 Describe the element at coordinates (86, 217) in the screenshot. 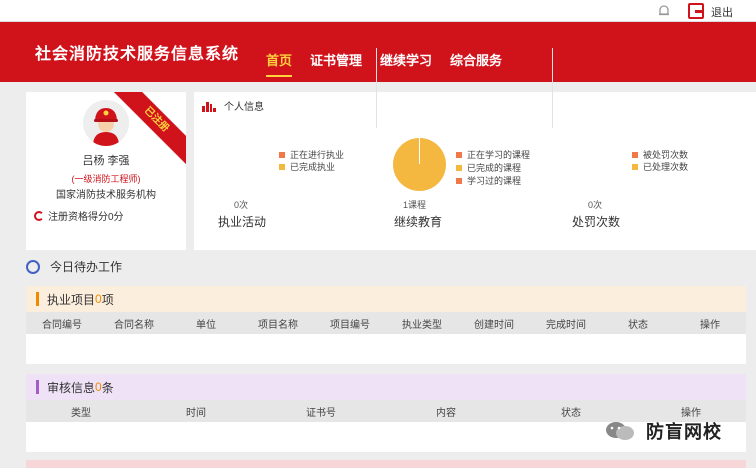

I see `profile-score-text: 注册资格得分0分` at that location.